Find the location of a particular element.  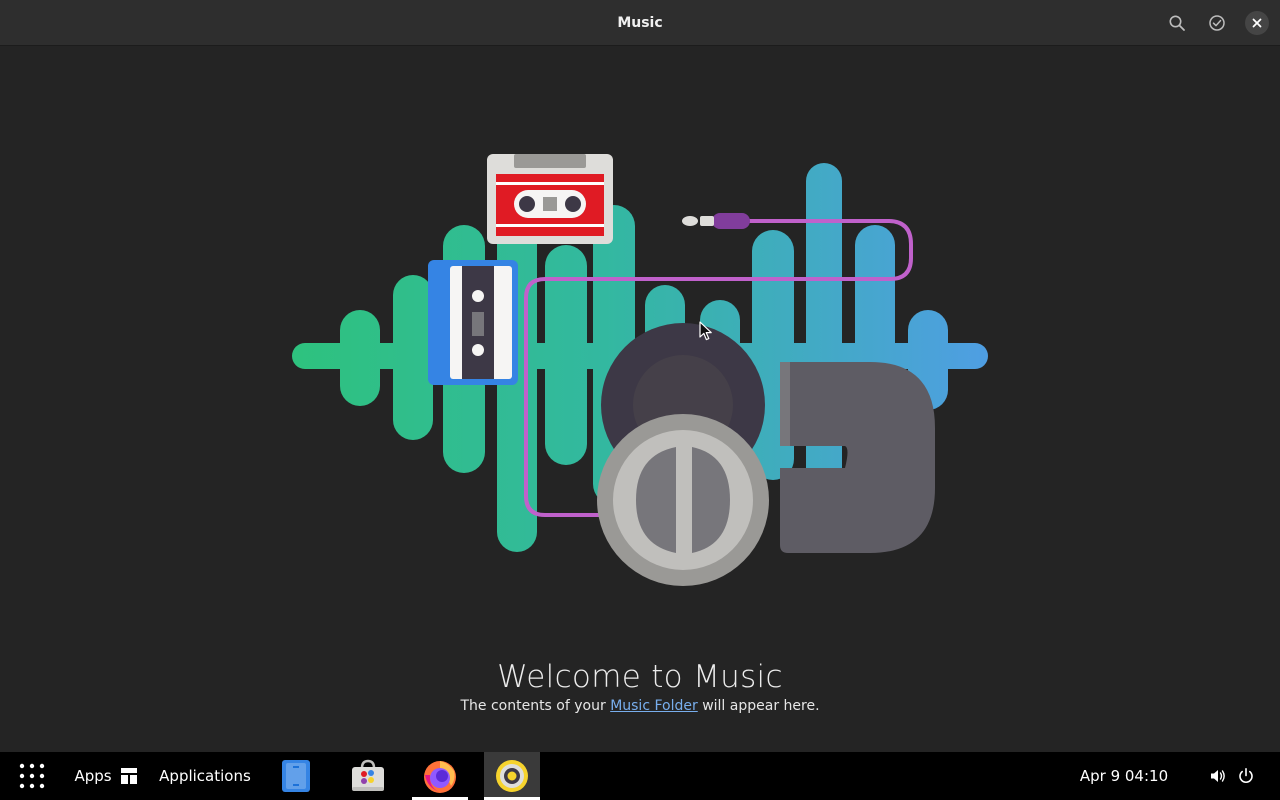

window-title: Music is located at coordinates (640, 23).